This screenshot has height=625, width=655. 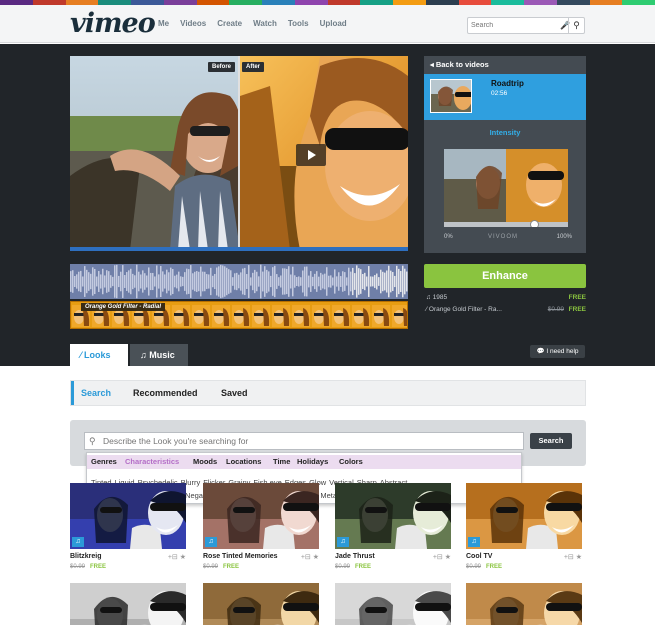 What do you see at coordinates (308, 441) in the screenshot?
I see `looks-search-input` at bounding box center [308, 441].